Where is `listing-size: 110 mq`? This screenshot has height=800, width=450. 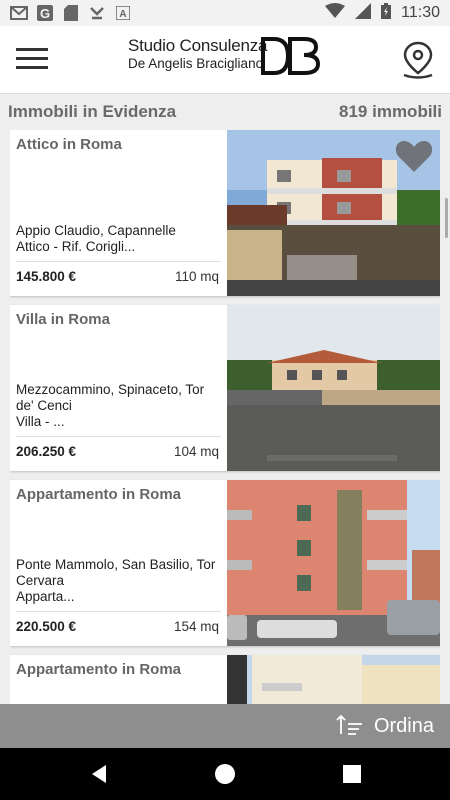 listing-size: 110 mq is located at coordinates (196, 276).